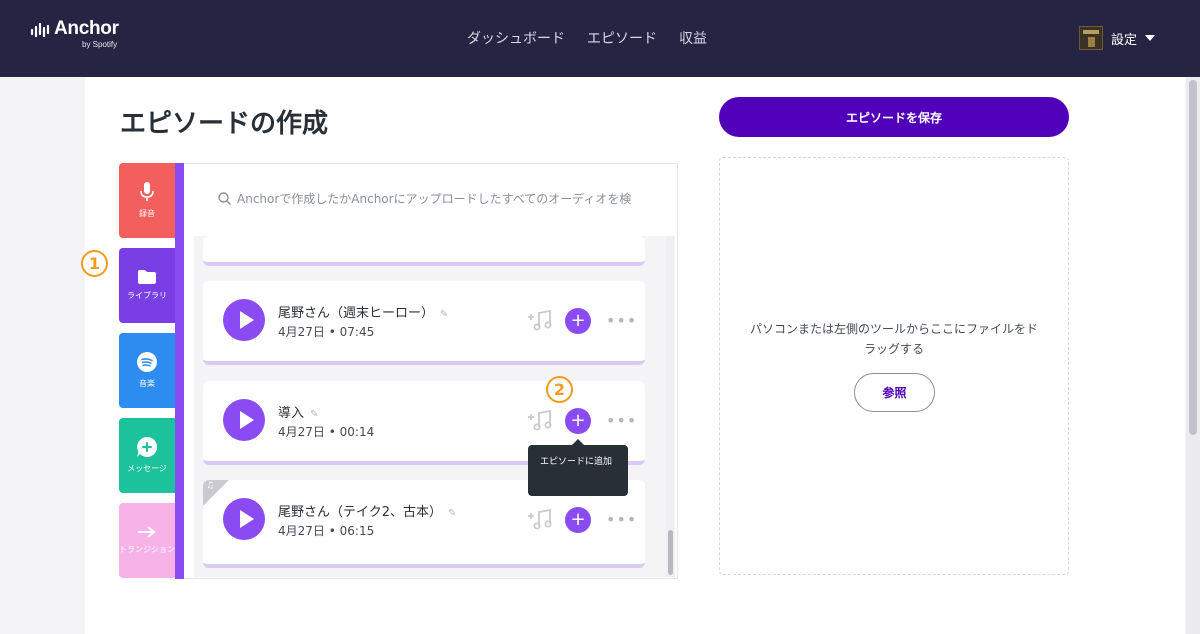 The image size is (1200, 634). Describe the element at coordinates (356, 313) in the screenshot. I see `episode-title-text: 尾野さん（週末ヒーロー）` at that location.